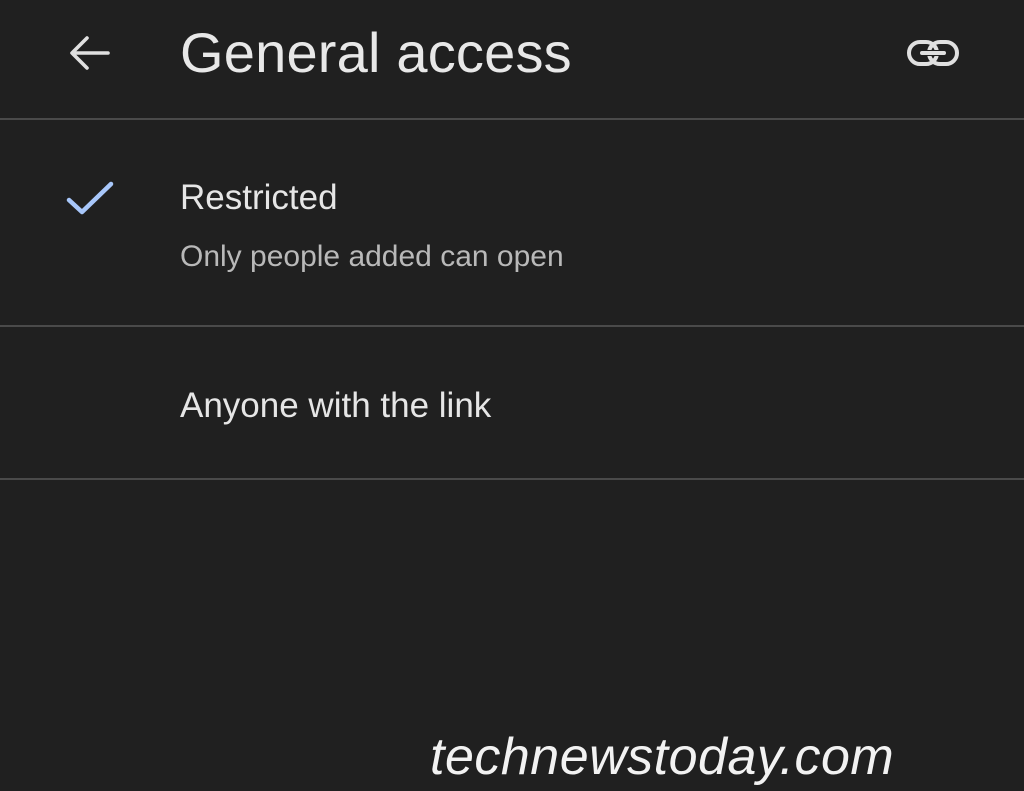 This screenshot has height=791, width=1024. I want to click on app-bar: General access, so click(512, 59).